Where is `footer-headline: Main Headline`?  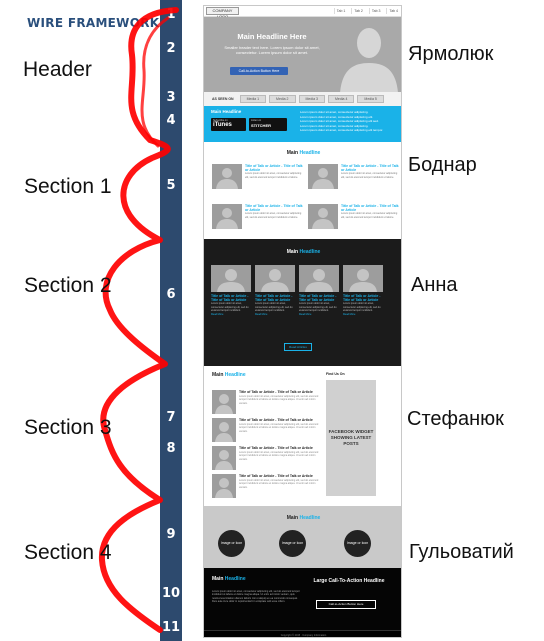 footer-headline: Main Headline is located at coordinates (229, 579).